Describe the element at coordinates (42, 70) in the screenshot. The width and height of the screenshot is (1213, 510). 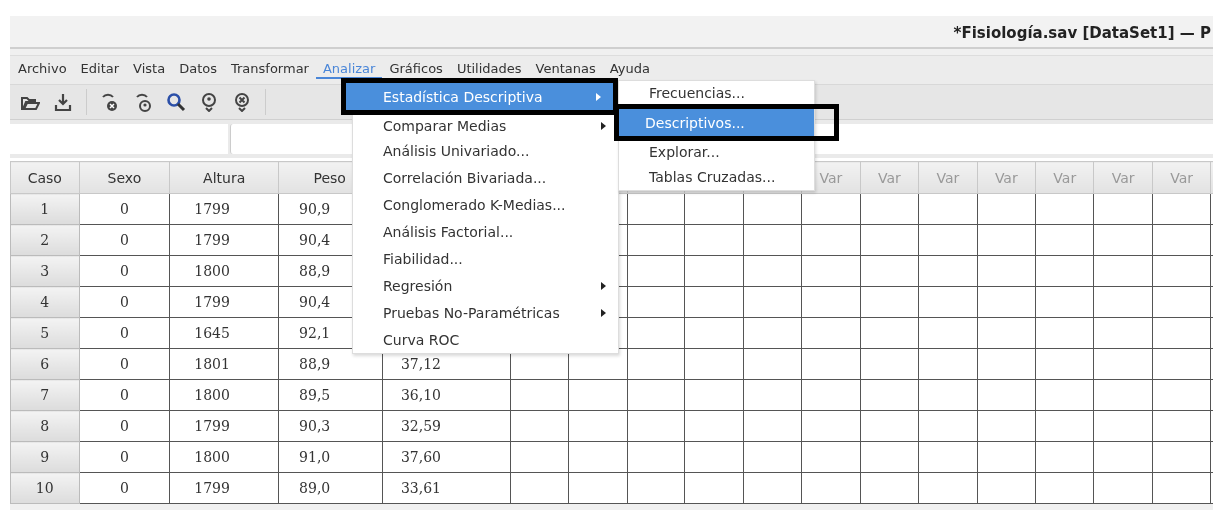
I see `menu-item: Archivo` at that location.